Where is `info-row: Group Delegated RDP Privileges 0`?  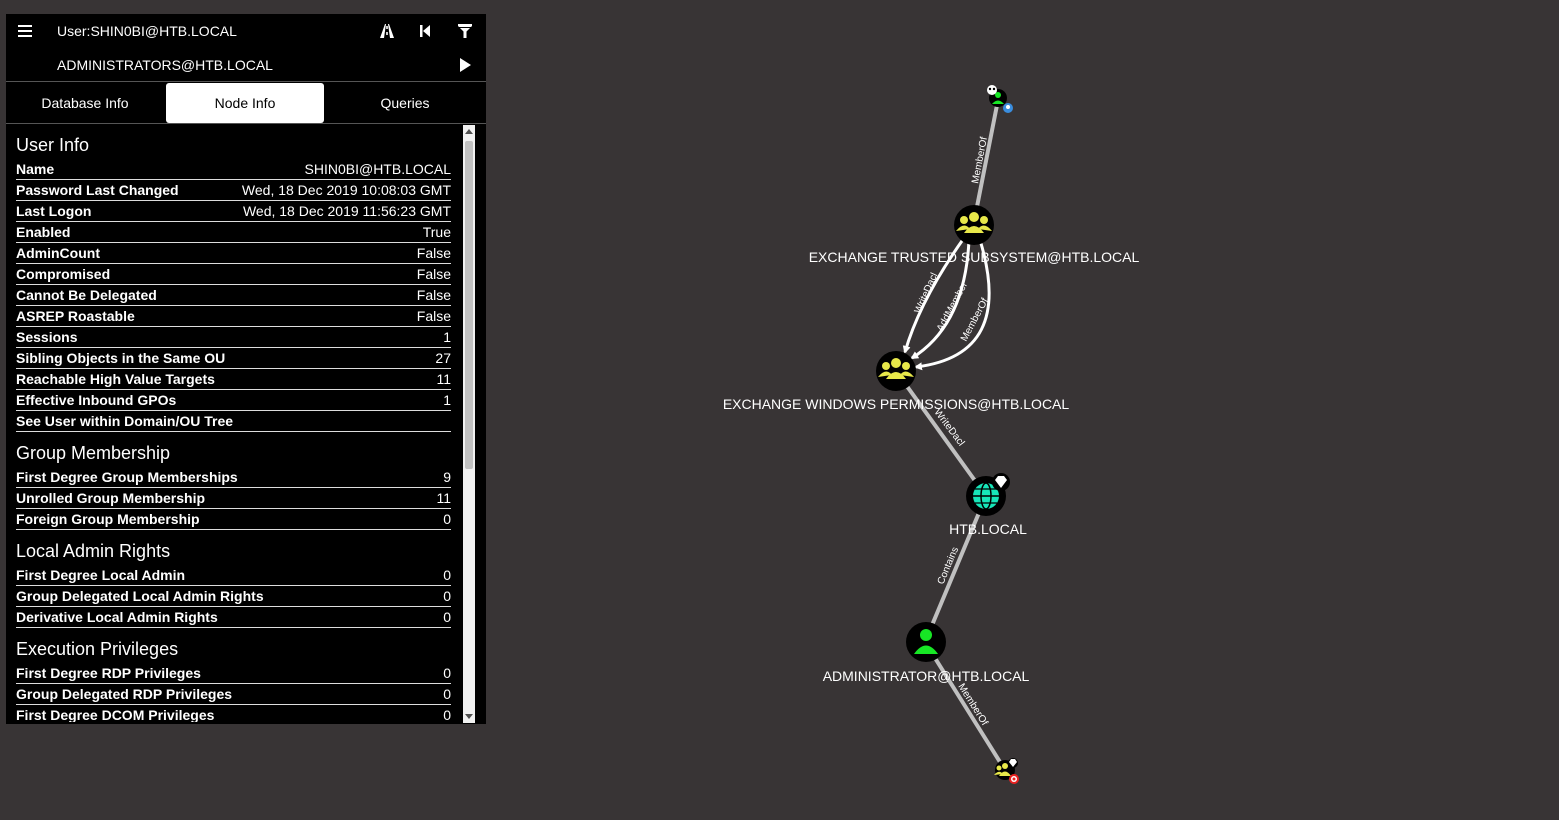
info-row: Group Delegated RDP Privileges 0 is located at coordinates (233, 694).